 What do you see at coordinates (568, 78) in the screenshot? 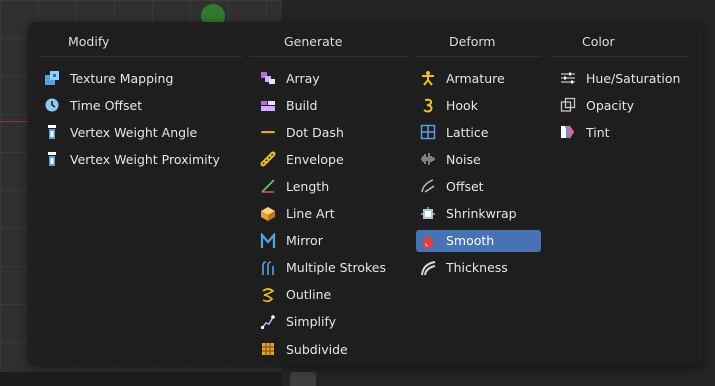
I see `hue-saturation-icon` at bounding box center [568, 78].